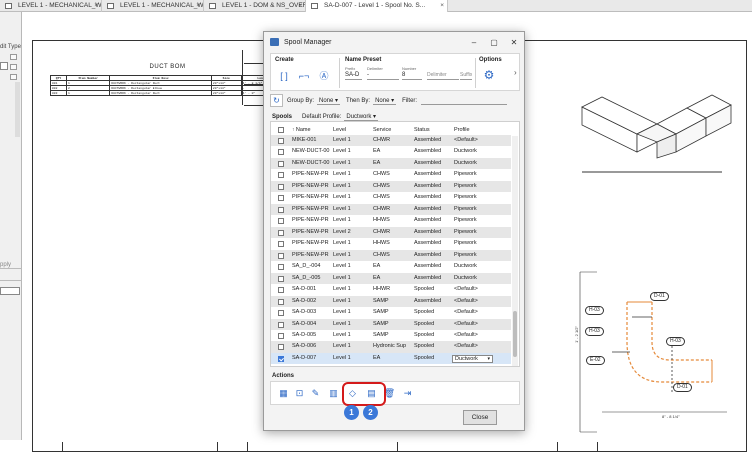  I want to click on view-tab: LEVEL 1 - MECHANICAL_WORKING×, so click(51, 6).